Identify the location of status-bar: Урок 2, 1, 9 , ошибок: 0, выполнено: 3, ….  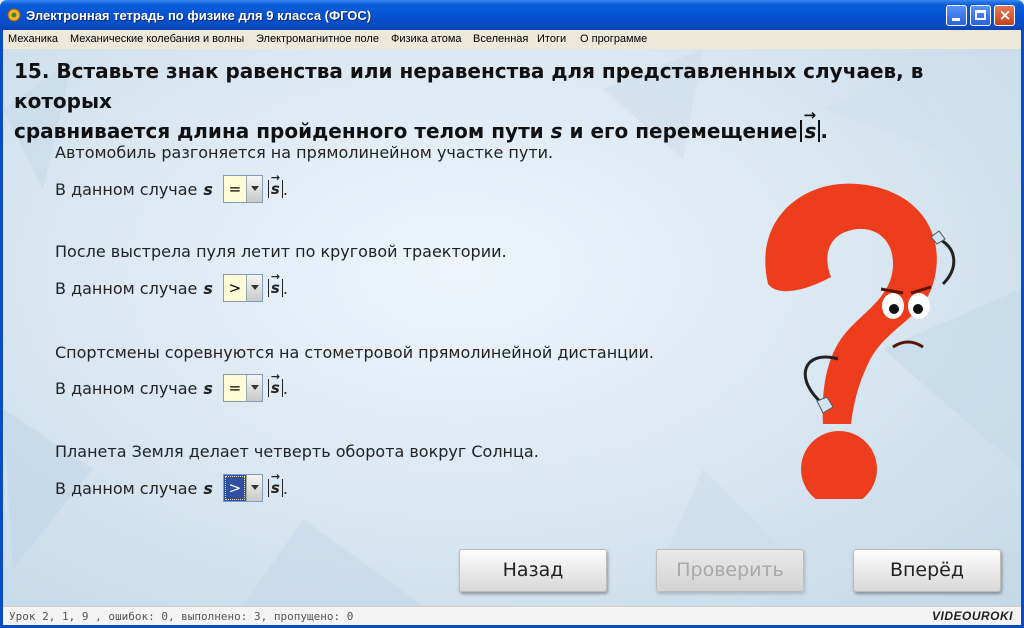
(512, 615).